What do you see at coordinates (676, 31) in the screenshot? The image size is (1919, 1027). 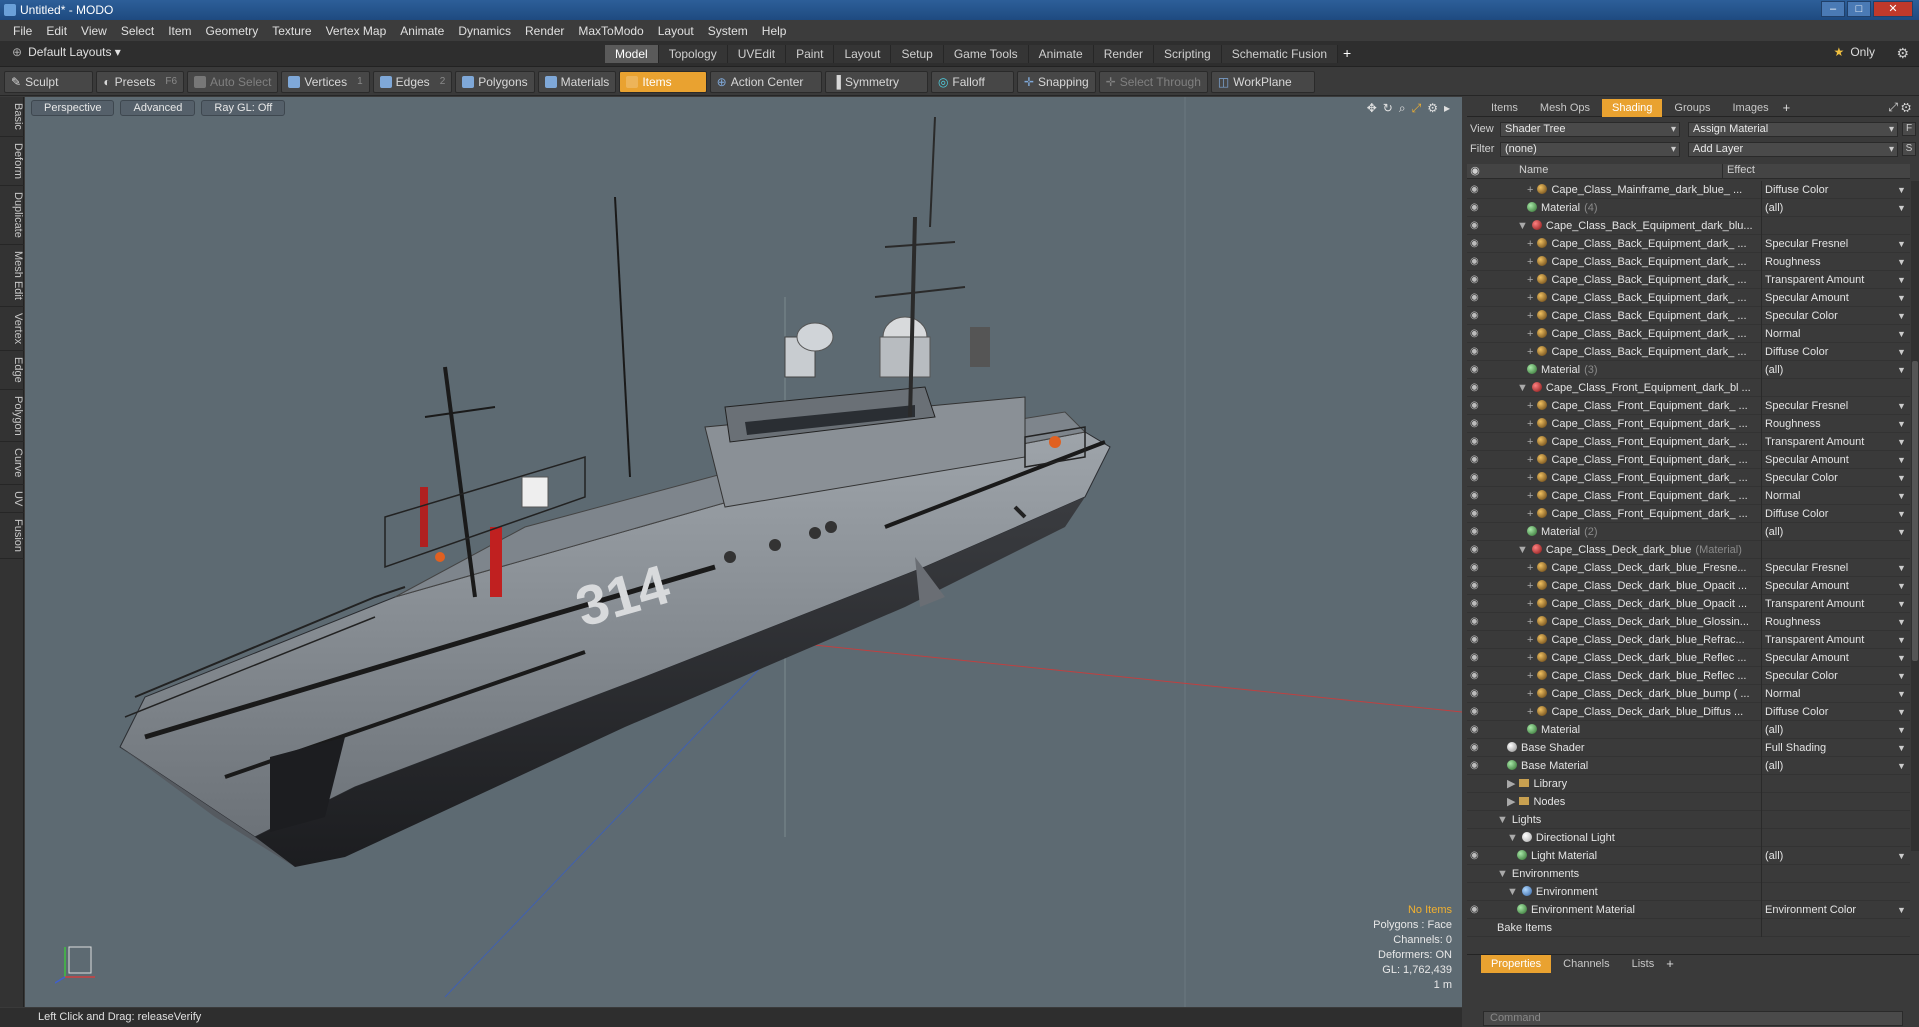 I see `menu-item-layout: Layout` at bounding box center [676, 31].